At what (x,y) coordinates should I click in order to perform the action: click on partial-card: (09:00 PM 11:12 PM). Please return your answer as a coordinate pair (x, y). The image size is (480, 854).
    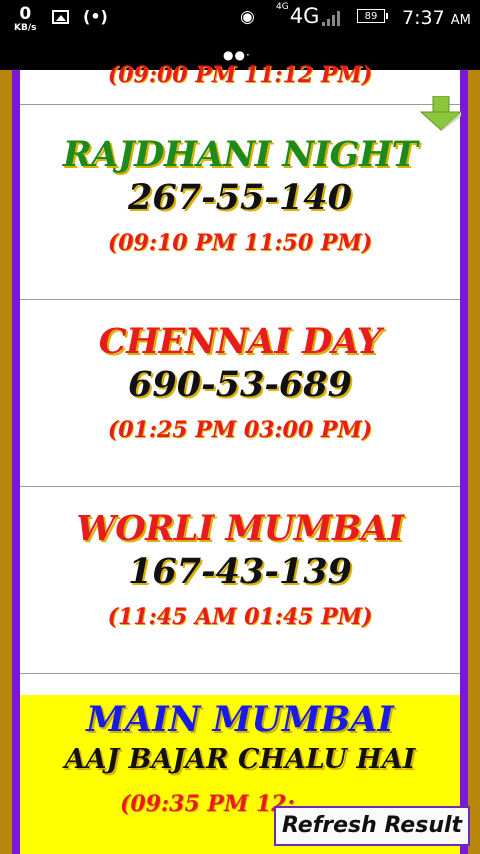
    Looking at the image, I should click on (240, 83).